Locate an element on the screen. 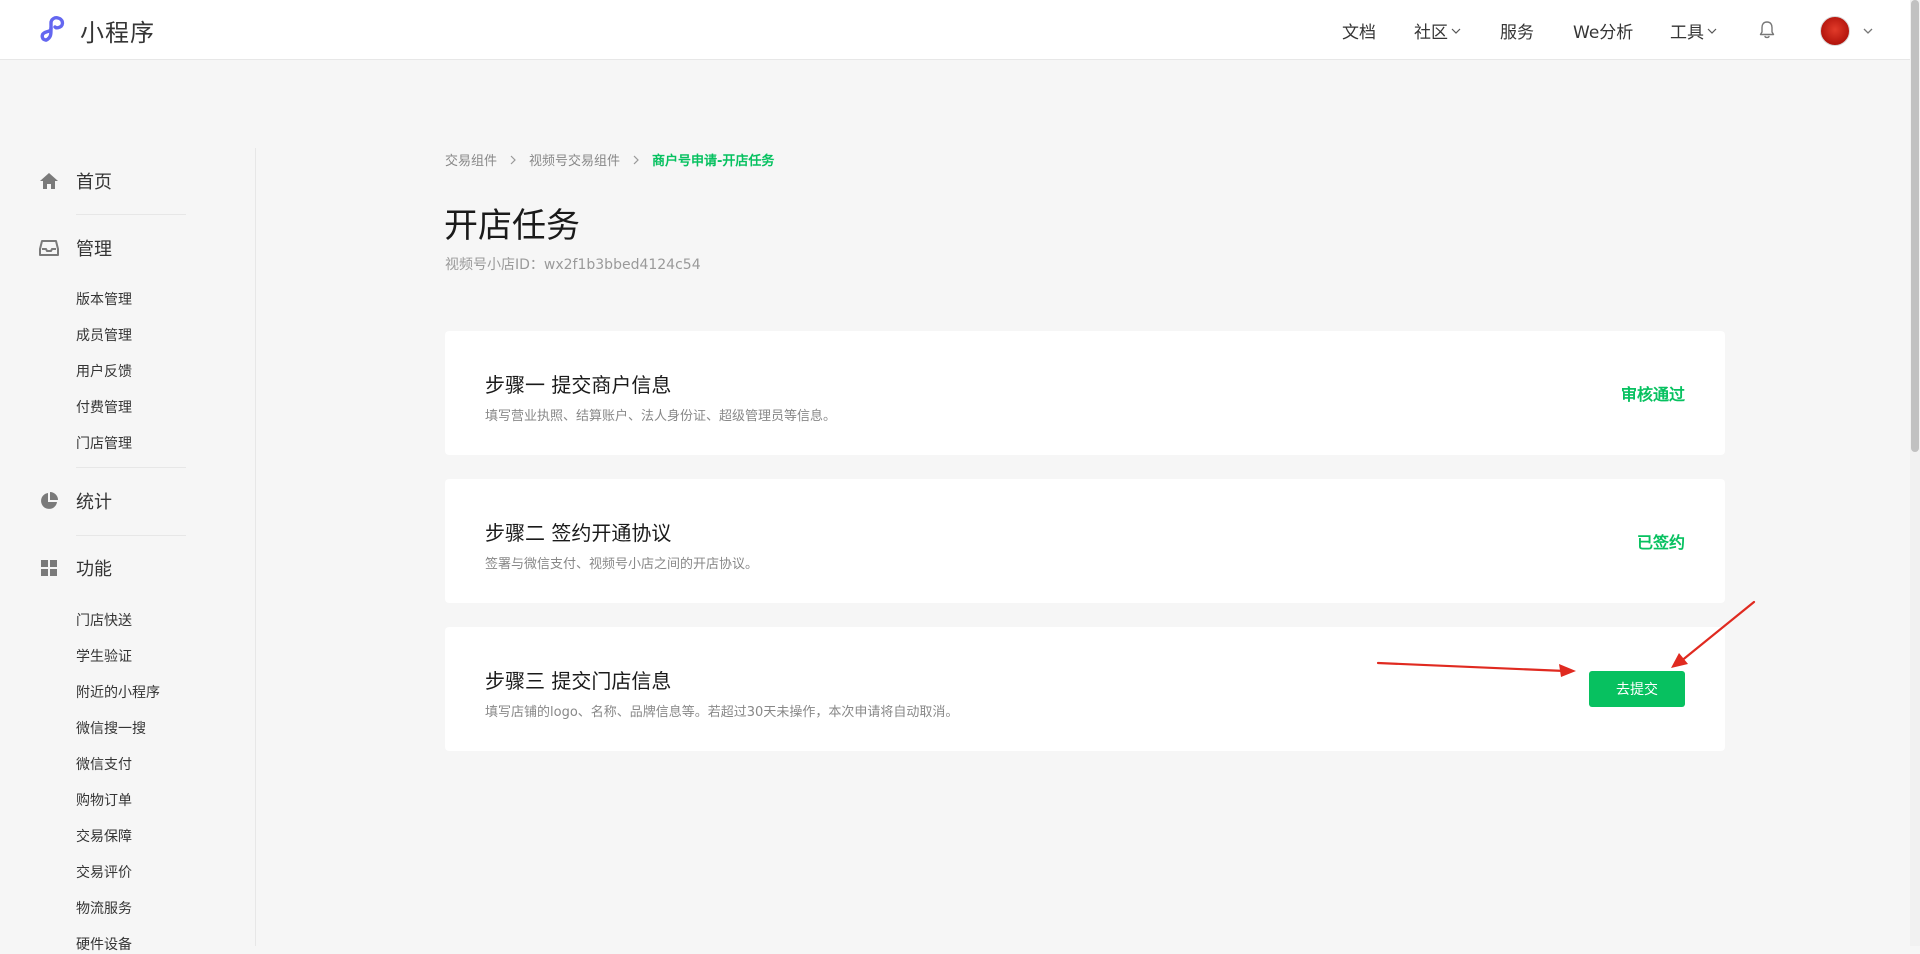  submit-store-info-button: 去提交 is located at coordinates (1637, 689).